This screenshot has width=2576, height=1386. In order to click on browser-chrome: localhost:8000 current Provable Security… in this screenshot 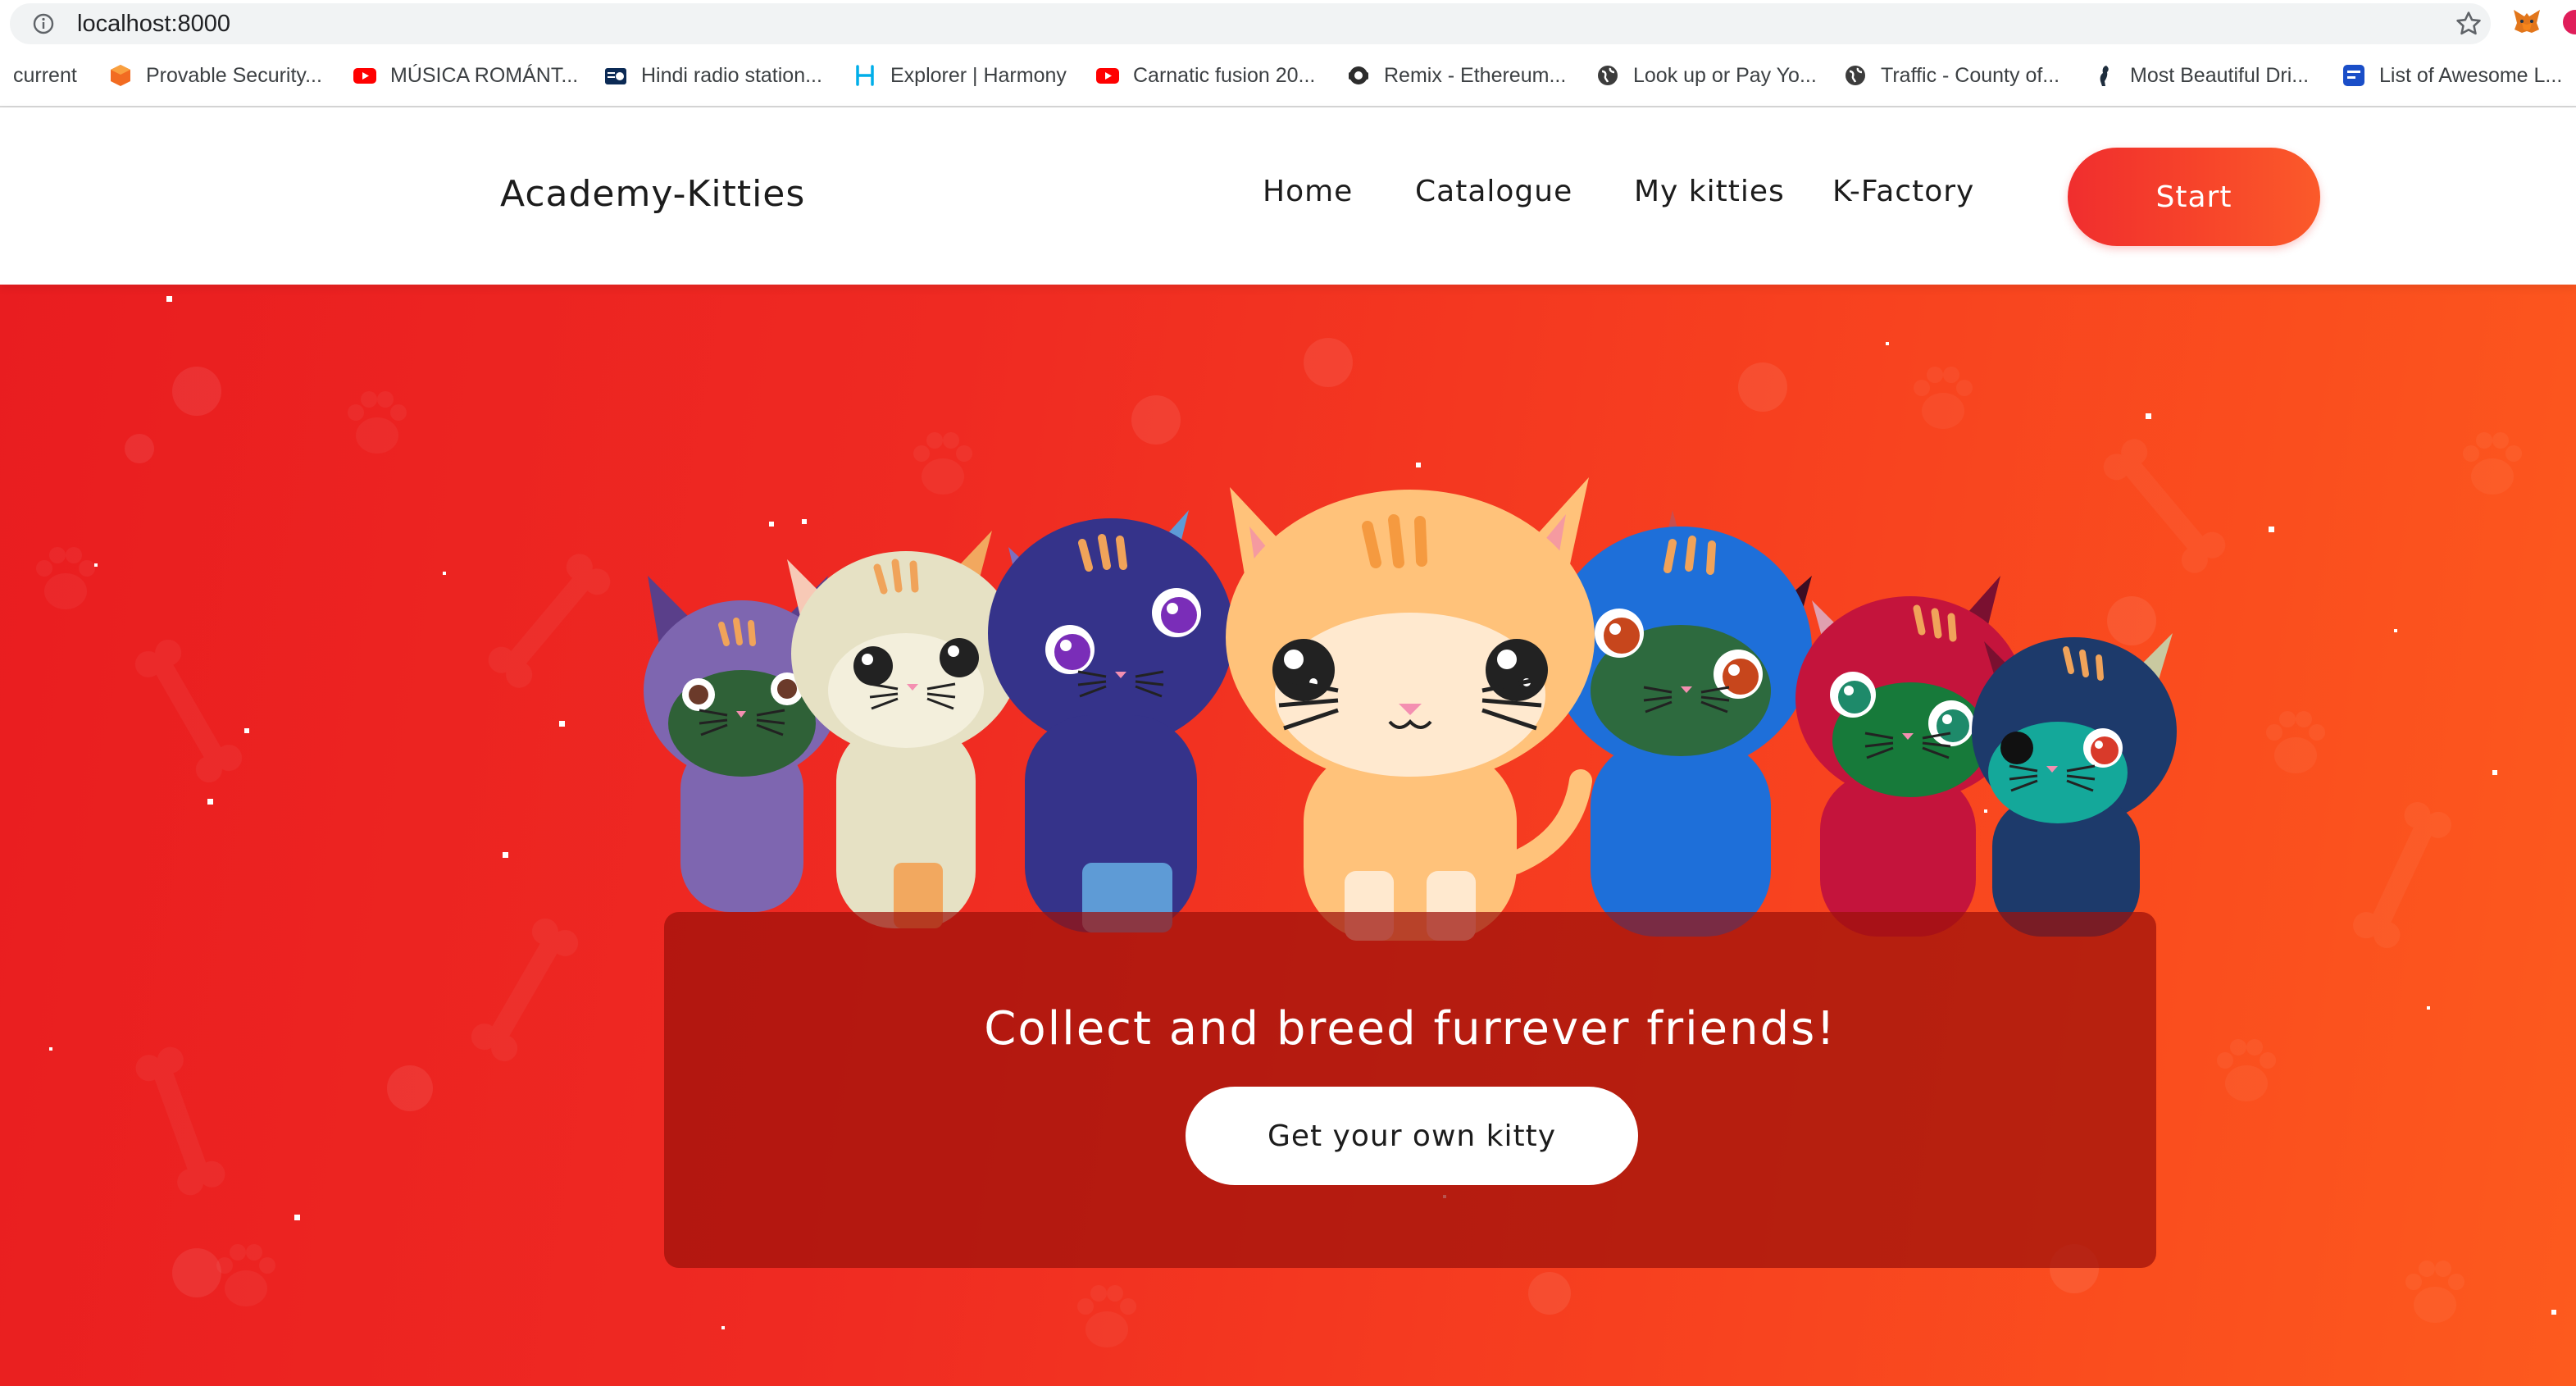, I will do `click(1288, 54)`.